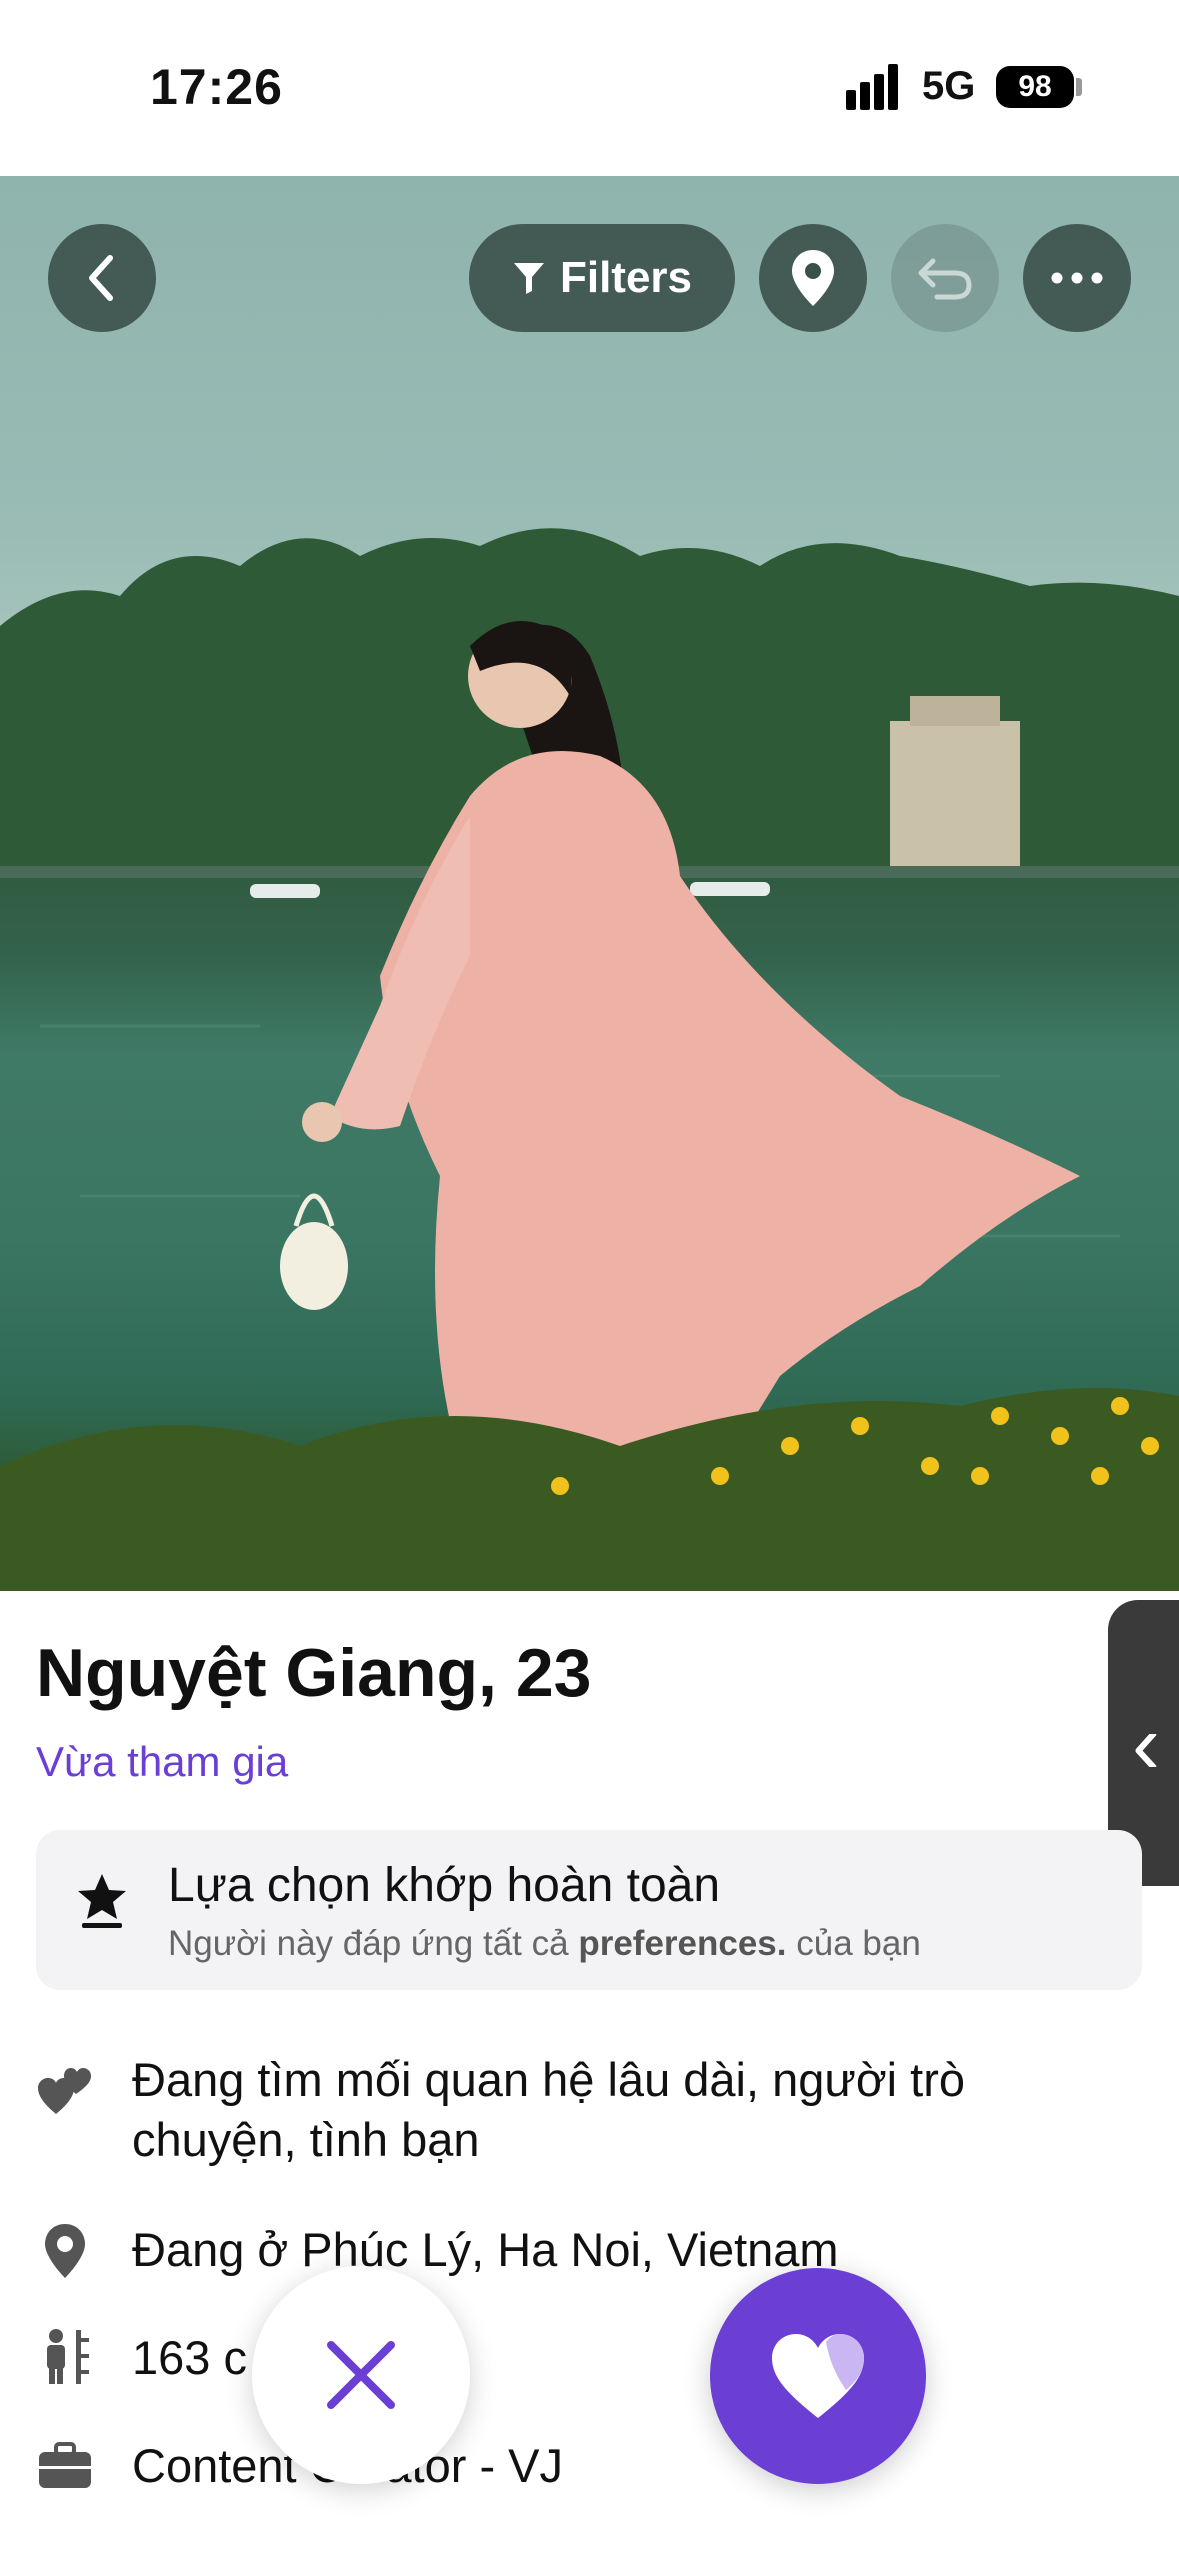 The width and height of the screenshot is (1179, 2556). What do you see at coordinates (348, 2465) in the screenshot?
I see `job-text: Content Creator - VJ` at bounding box center [348, 2465].